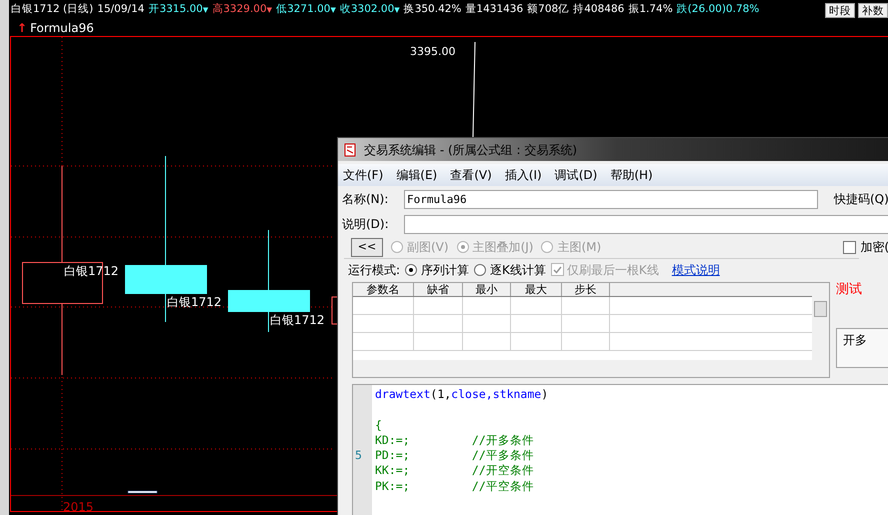  What do you see at coordinates (433, 10) in the screenshot?
I see `quote-value: 换350.42%` at bounding box center [433, 10].